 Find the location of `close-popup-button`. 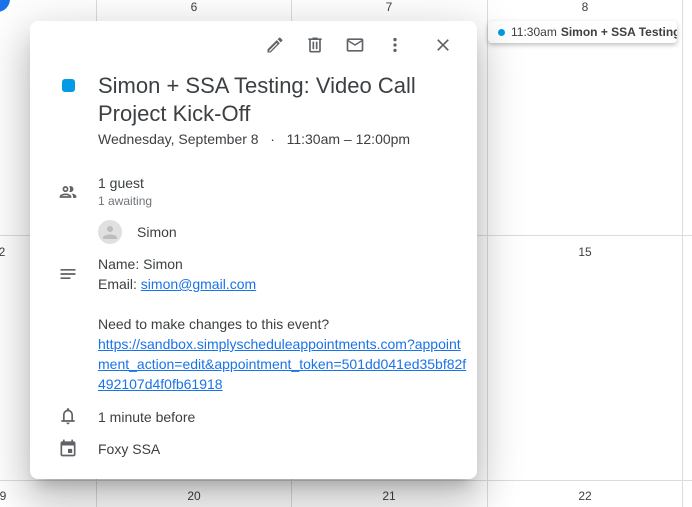

close-popup-button is located at coordinates (443, 45).